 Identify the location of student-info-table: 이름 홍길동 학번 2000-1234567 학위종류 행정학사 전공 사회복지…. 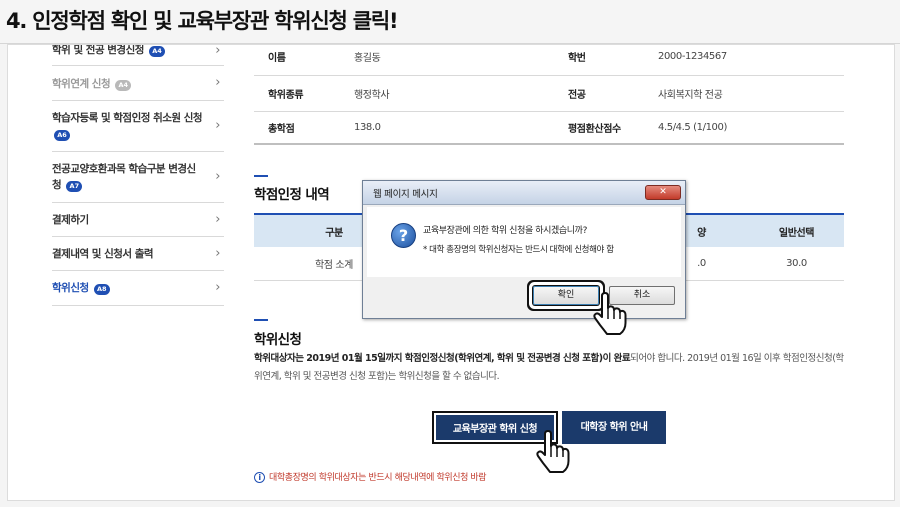
(549, 95).